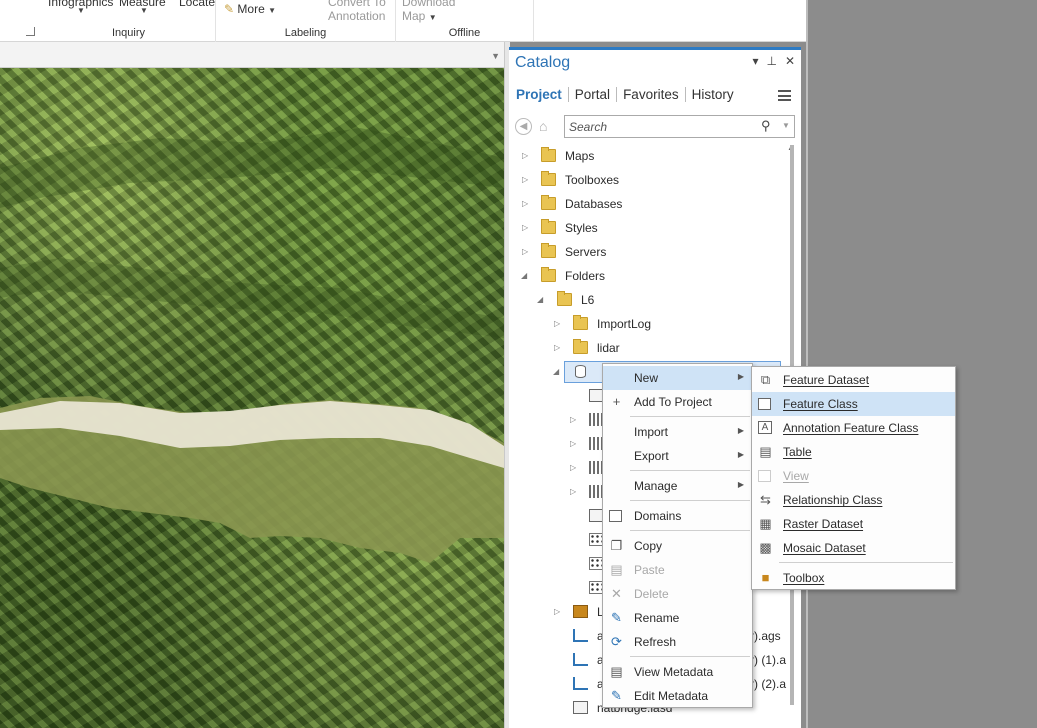 The image size is (1037, 728). What do you see at coordinates (853, 428) in the screenshot?
I see `menu-item-annotation-feature-class: A Annotation Feature Class` at bounding box center [853, 428].